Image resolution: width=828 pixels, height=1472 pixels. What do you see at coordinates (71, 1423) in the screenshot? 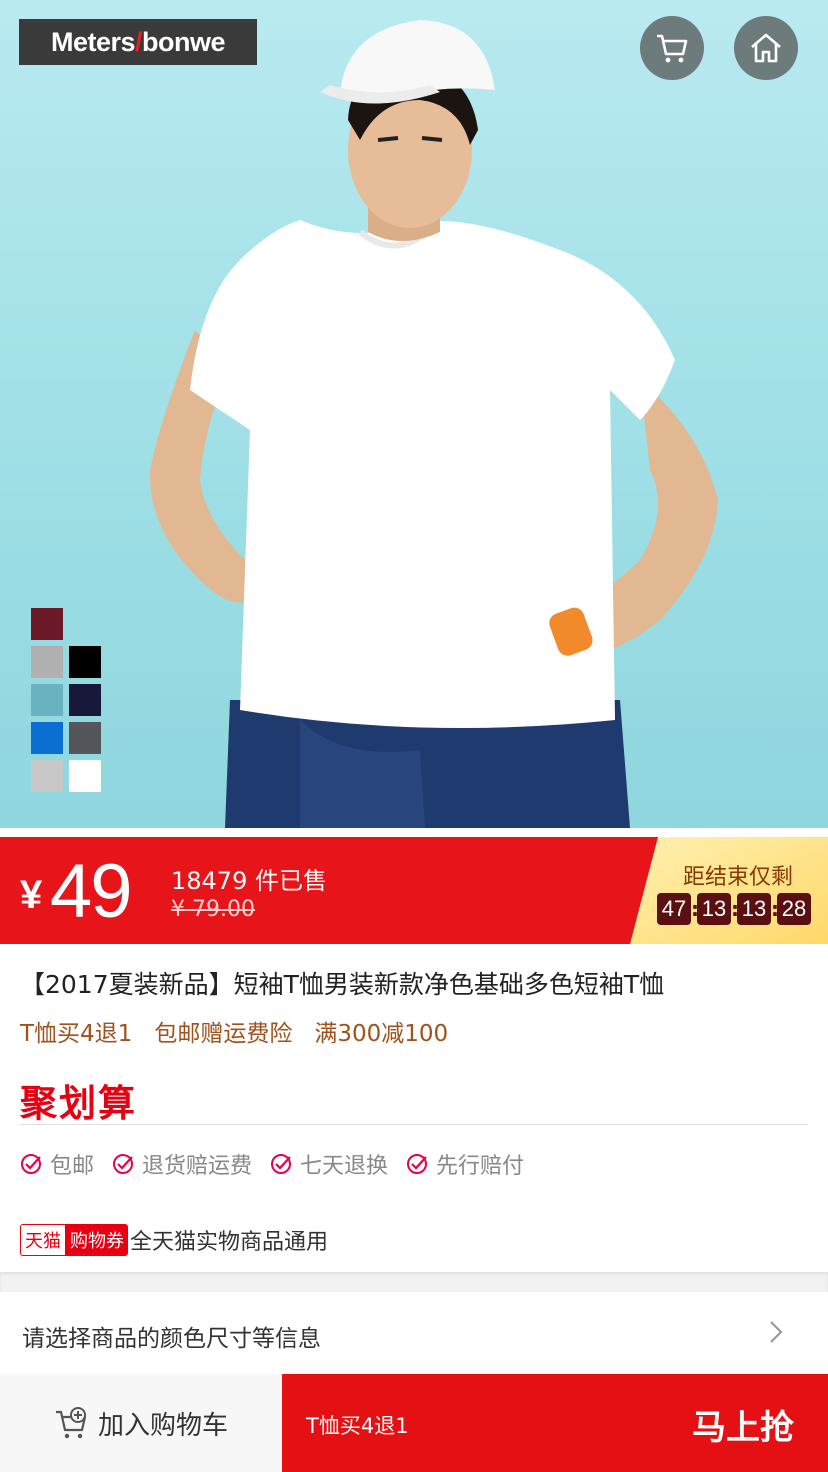
I see `cart-add-icon` at bounding box center [71, 1423].